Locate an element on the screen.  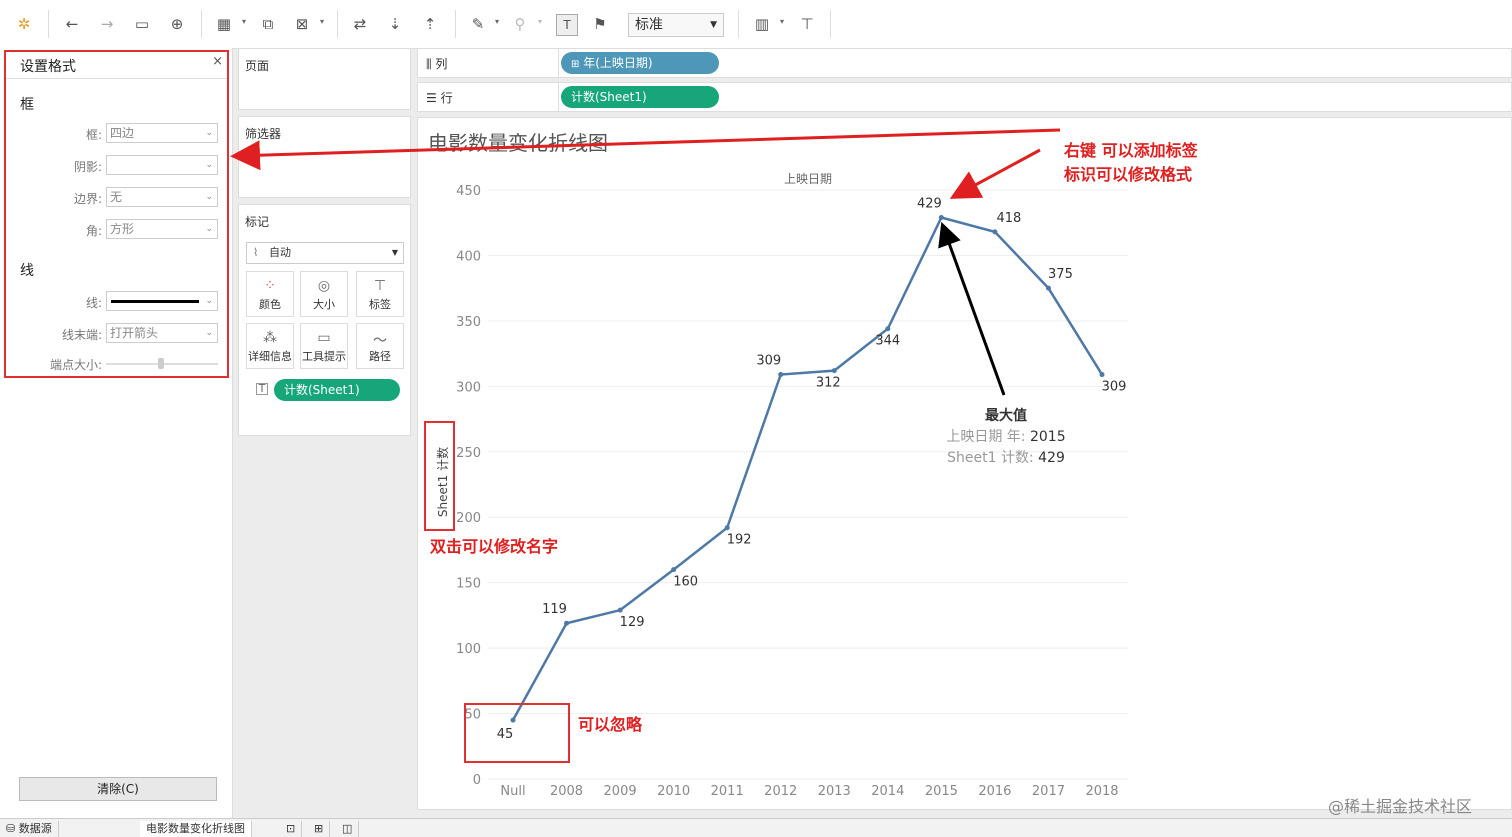
red-arrow-to-format-pane is located at coordinates (645, 149).